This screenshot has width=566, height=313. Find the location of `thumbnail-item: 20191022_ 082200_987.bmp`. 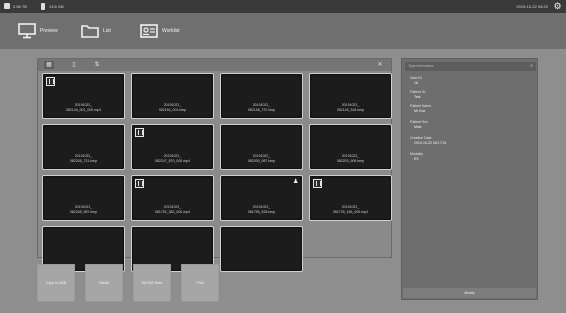

thumbnail-item: 20191022_ 082200_987.bmp is located at coordinates (261, 147).